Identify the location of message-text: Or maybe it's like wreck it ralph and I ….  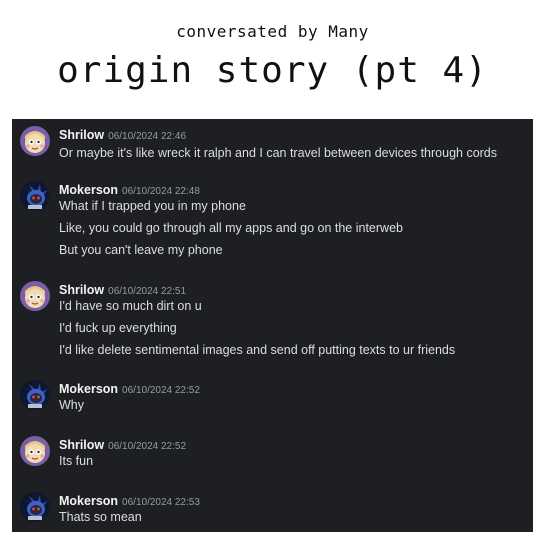
(278, 153).